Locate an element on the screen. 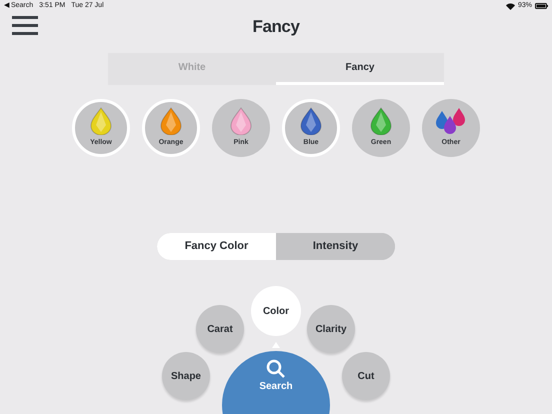  menu-icon is located at coordinates (25, 25).